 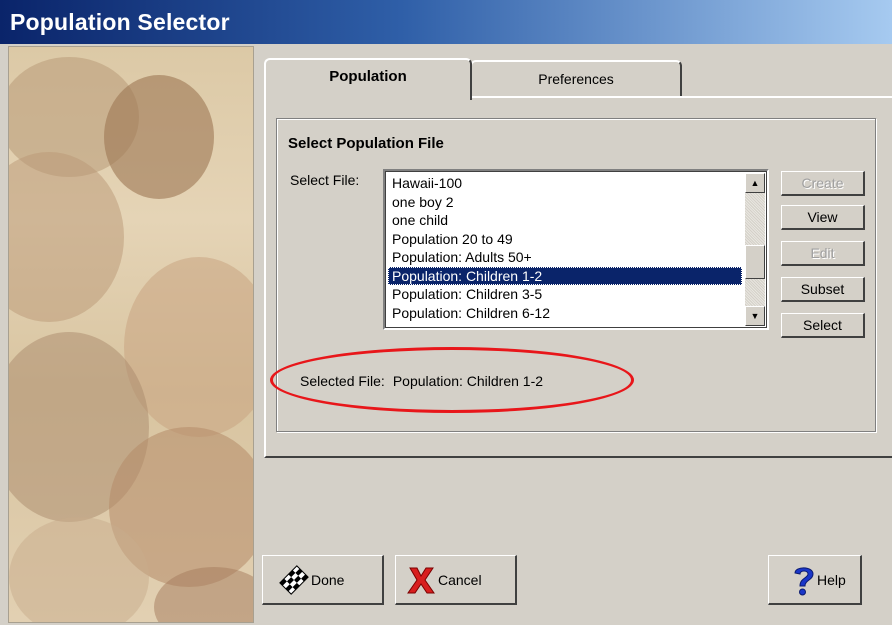 I want to click on subset-button: Subset, so click(x=823, y=289).